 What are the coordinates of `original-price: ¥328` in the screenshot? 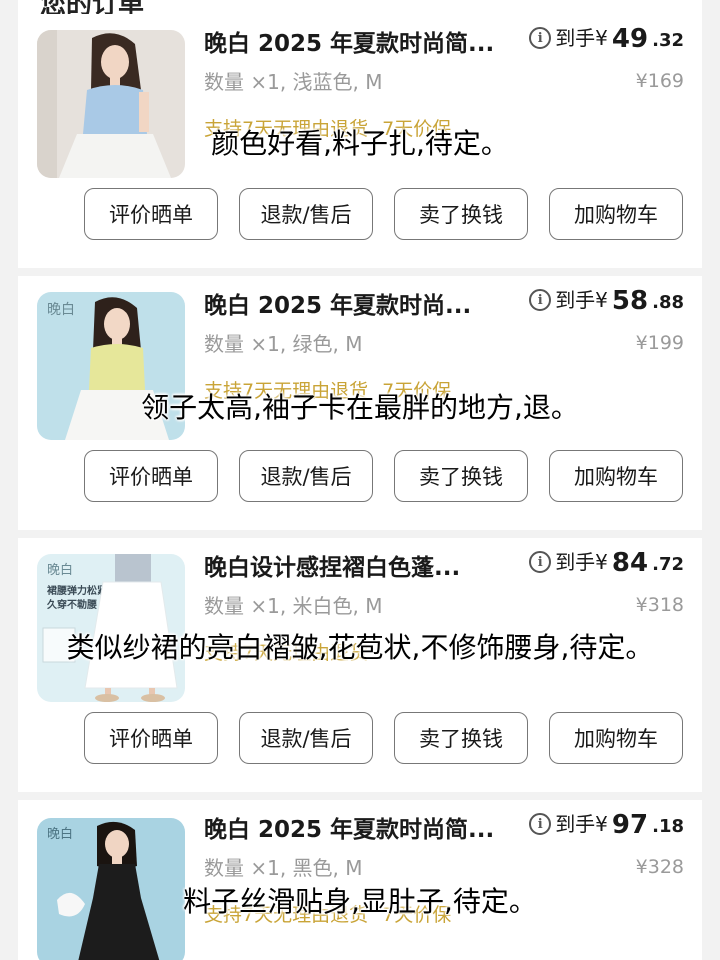 It's located at (659, 867).